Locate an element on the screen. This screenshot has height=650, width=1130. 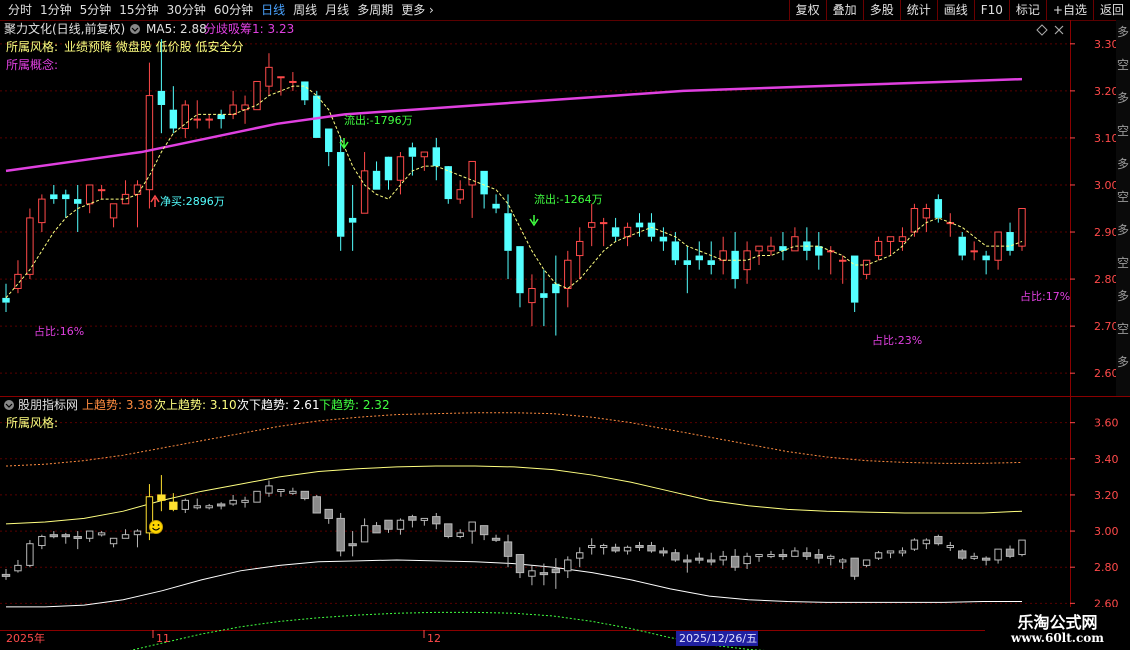
tab-period-5min: 5分钟 is located at coordinates (96, 10).